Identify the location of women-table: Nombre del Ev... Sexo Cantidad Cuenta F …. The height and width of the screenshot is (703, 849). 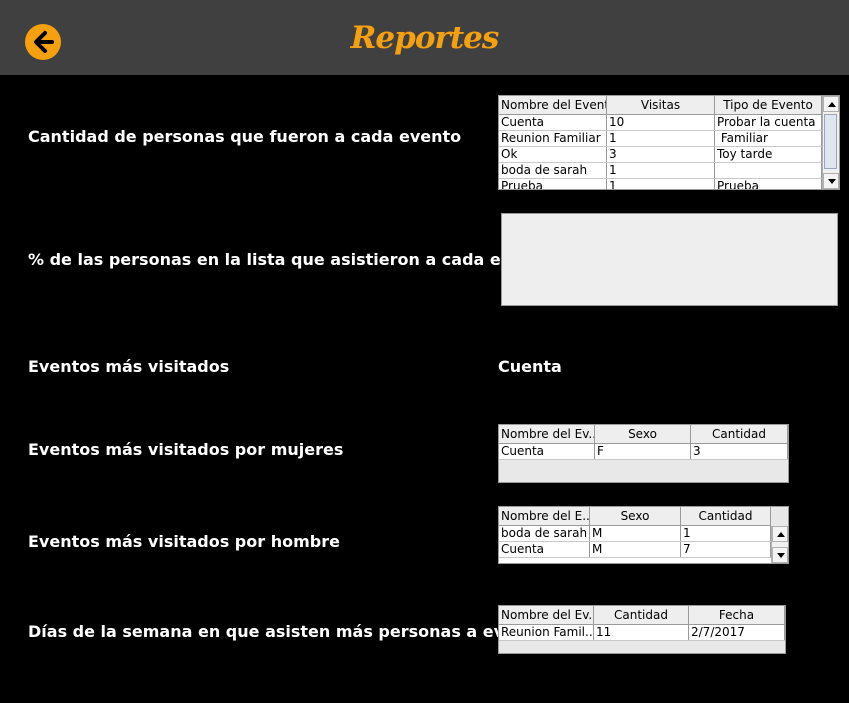
(643, 453).